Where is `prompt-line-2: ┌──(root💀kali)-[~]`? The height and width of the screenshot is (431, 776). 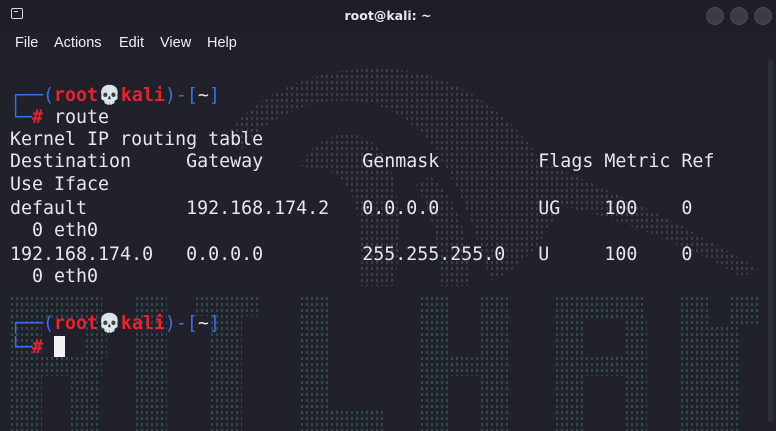 prompt-line-2: ┌──(root💀kali)-[~] is located at coordinates (115, 324).